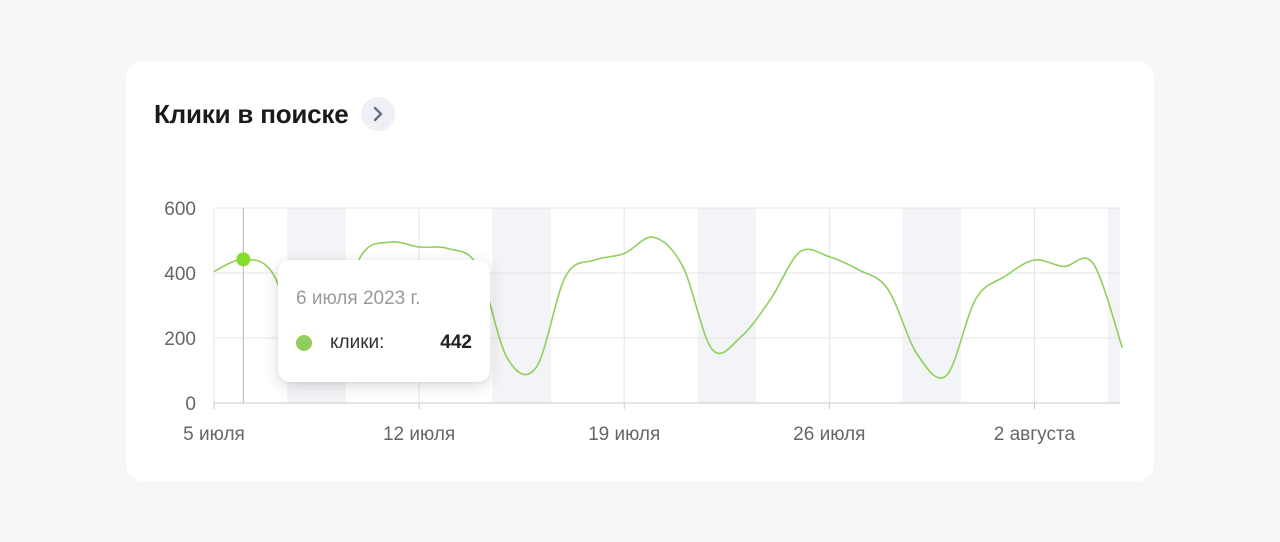 Image resolution: width=1280 pixels, height=542 pixels. Describe the element at coordinates (214, 434) in the screenshot. I see `x-tick-label: 5 июля` at that location.